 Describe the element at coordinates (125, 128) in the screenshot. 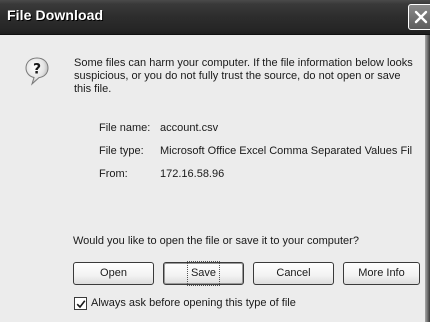

I see `file-name-label: File name:` at that location.